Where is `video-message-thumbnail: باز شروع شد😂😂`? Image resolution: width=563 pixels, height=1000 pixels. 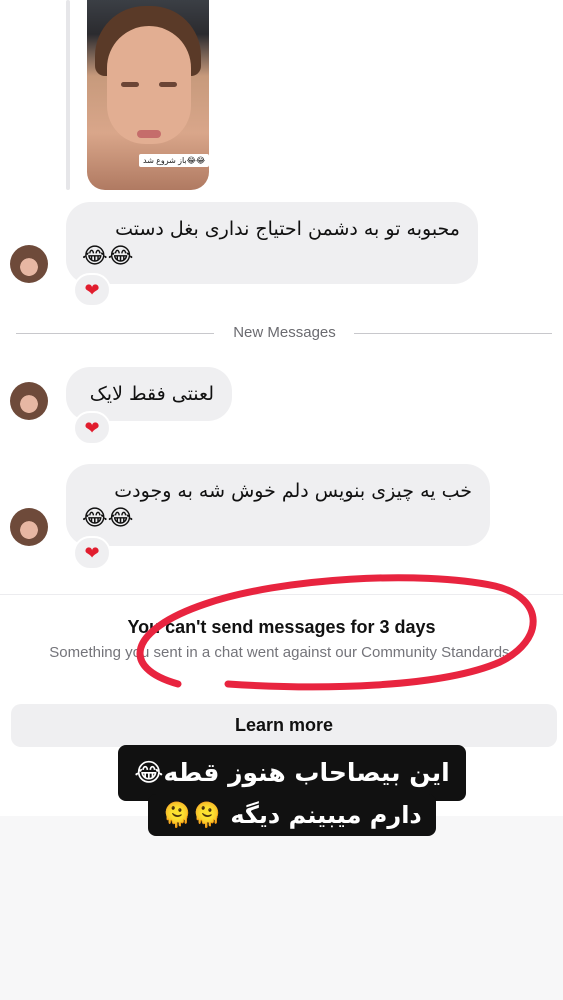
video-message-thumbnail: باز شروع شد😂😂 is located at coordinates (148, 95).